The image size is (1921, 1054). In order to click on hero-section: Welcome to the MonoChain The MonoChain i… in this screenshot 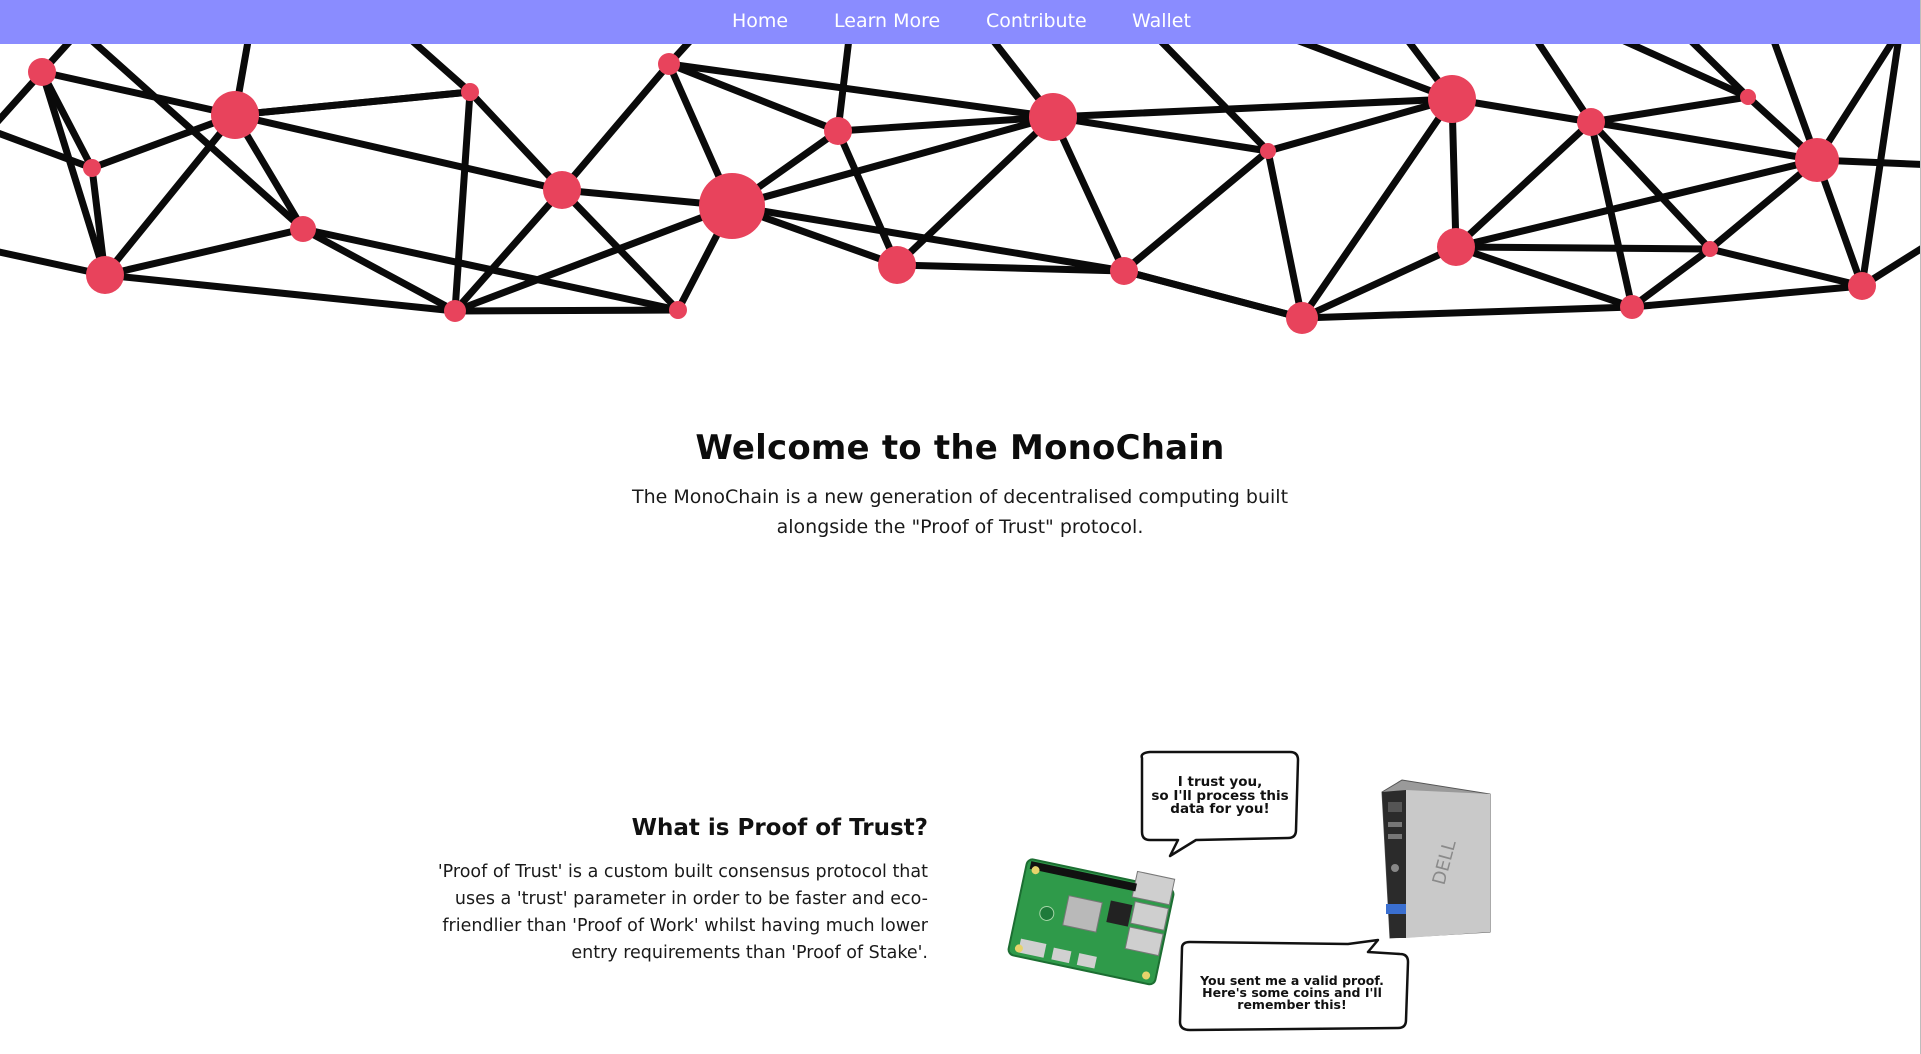, I will do `click(960, 485)`.